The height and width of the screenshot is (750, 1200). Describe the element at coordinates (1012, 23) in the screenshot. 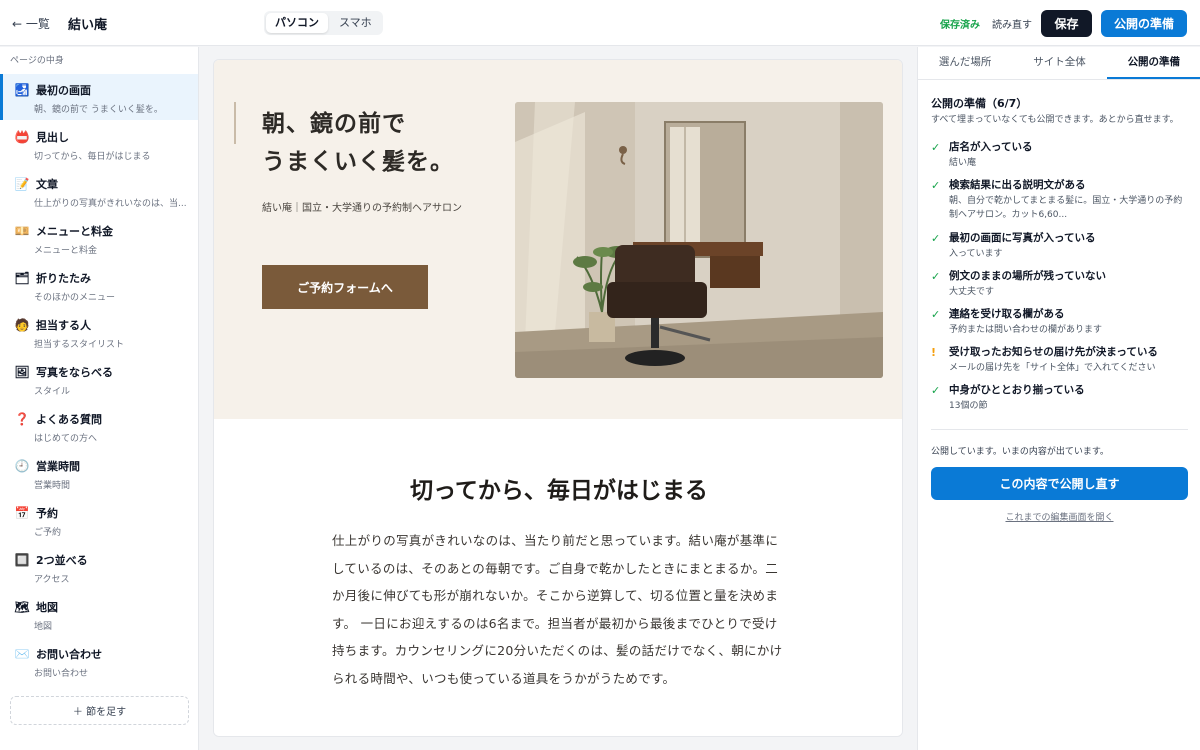

I see `reload-button: 読み直す` at that location.